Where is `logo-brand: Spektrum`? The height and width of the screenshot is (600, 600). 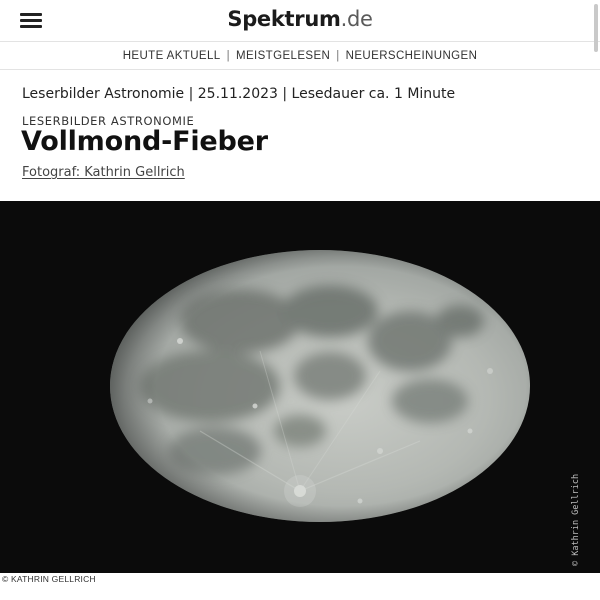 logo-brand: Spektrum is located at coordinates (284, 19).